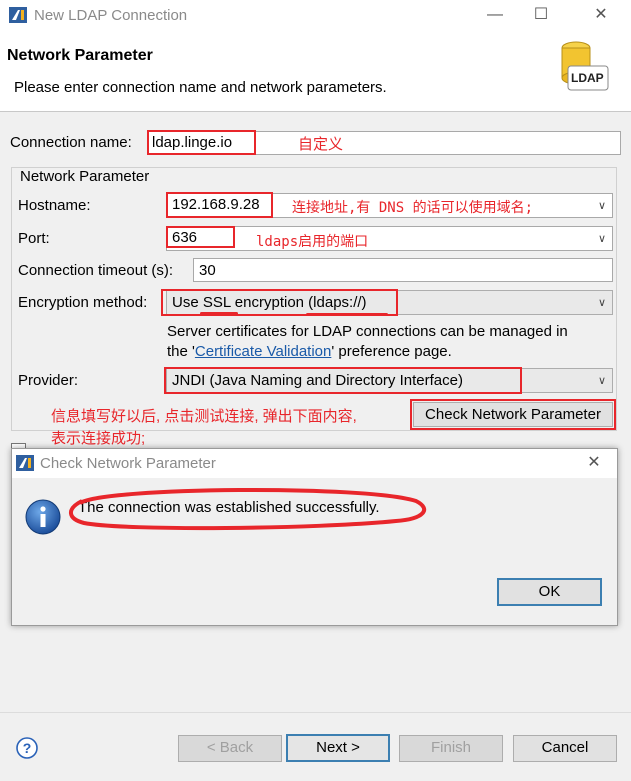 This screenshot has height=781, width=631. Describe the element at coordinates (34, 238) in the screenshot. I see `port-label: Port:` at that location.